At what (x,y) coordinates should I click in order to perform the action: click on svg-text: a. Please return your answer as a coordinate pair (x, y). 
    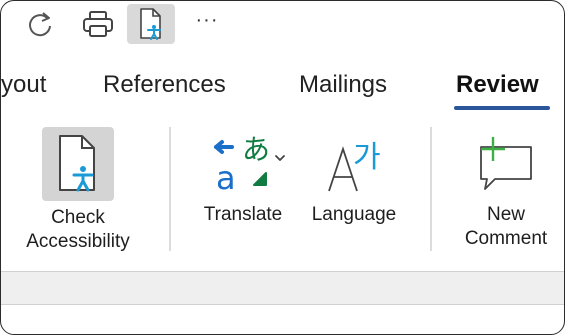
    Looking at the image, I should click on (226, 178).